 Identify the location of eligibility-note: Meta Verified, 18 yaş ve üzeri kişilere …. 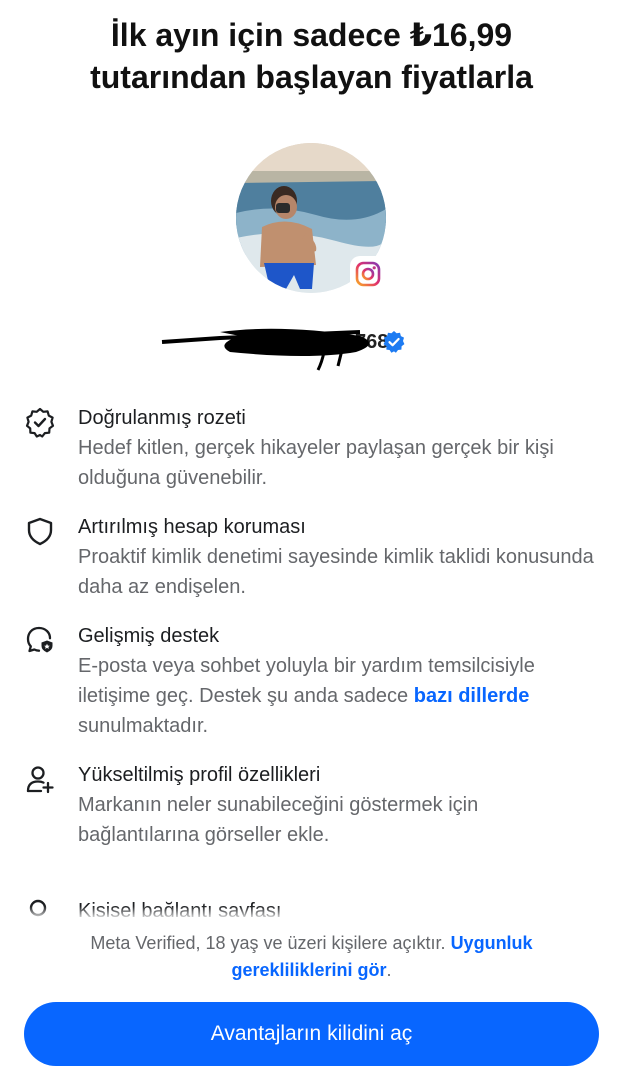
(311, 957).